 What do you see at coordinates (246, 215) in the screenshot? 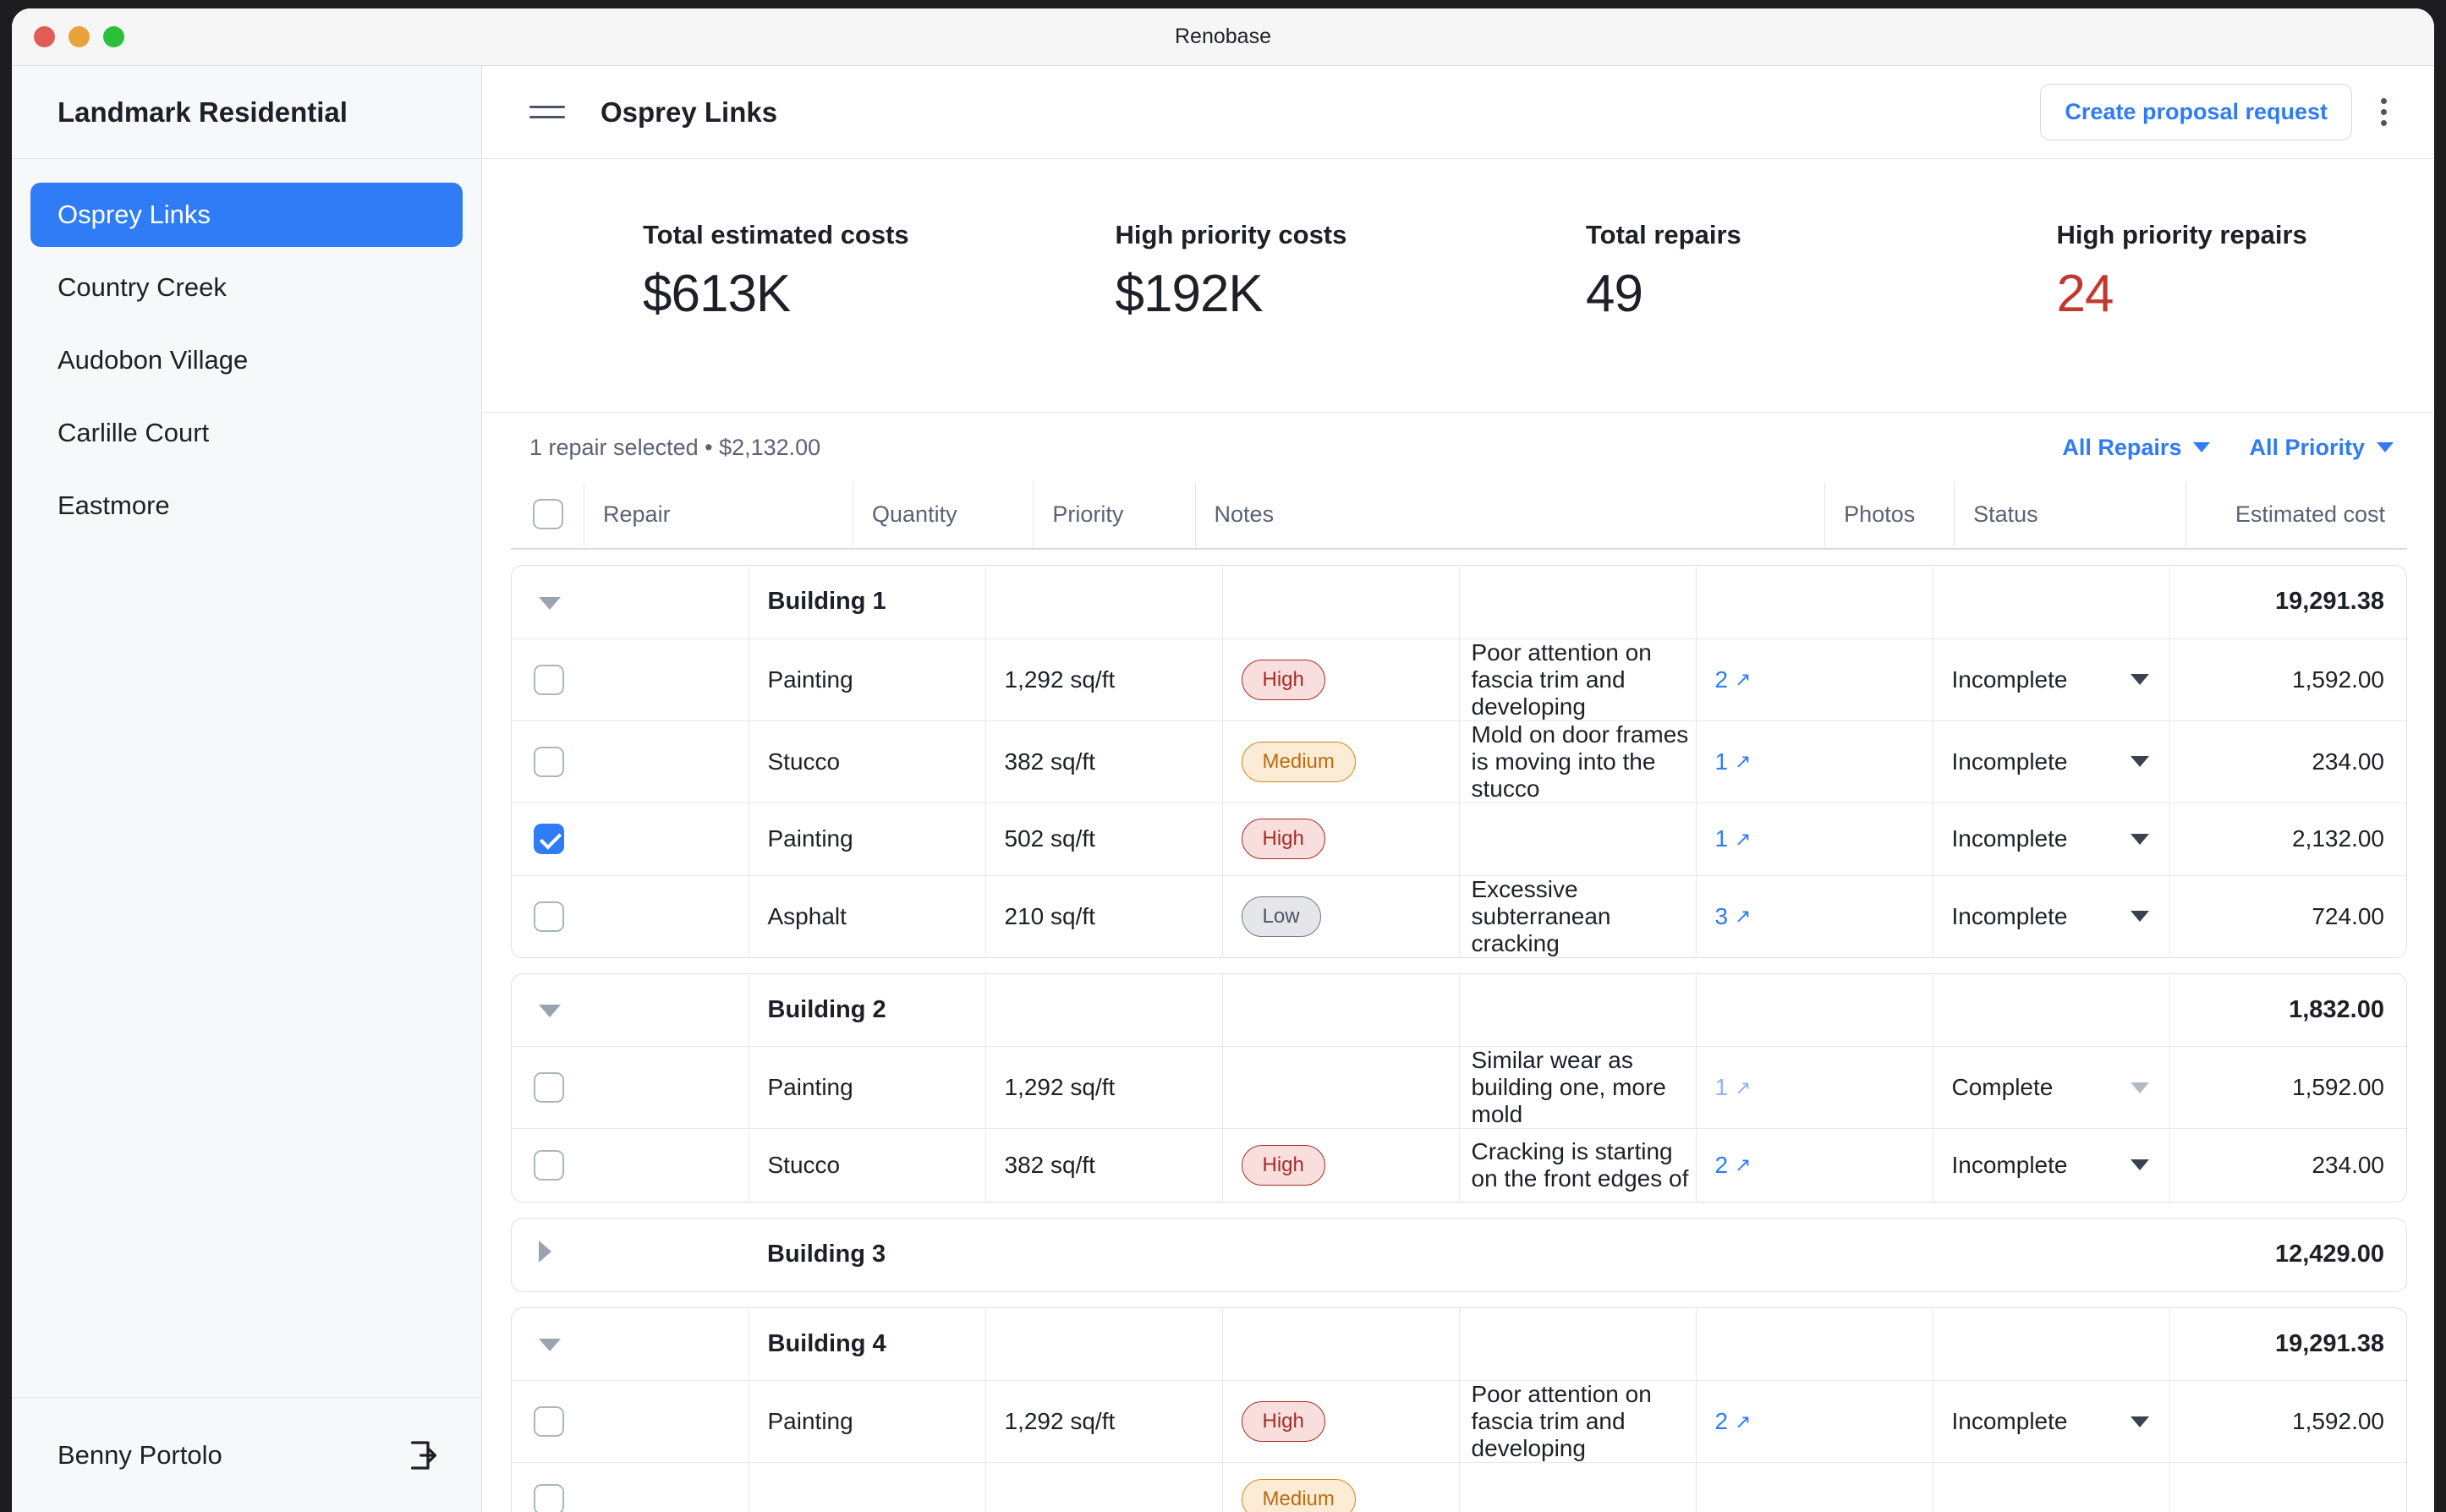
I see `sidebar-item-osprey-links: Osprey Links` at bounding box center [246, 215].